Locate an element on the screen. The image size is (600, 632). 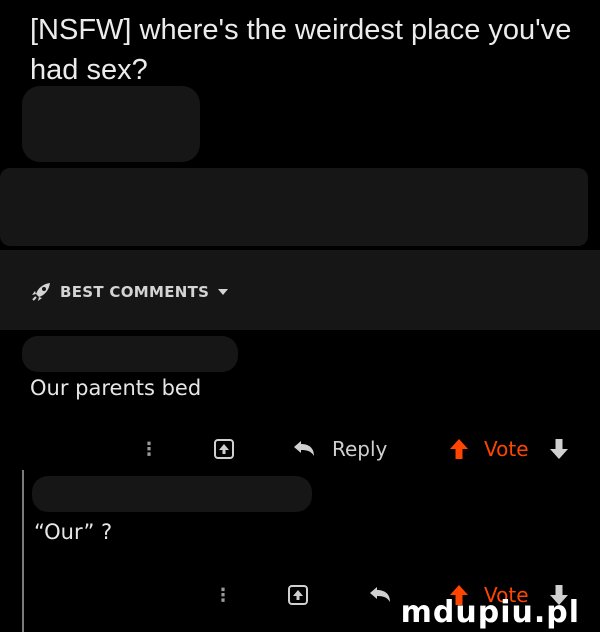
redacted-body is located at coordinates (294, 207).